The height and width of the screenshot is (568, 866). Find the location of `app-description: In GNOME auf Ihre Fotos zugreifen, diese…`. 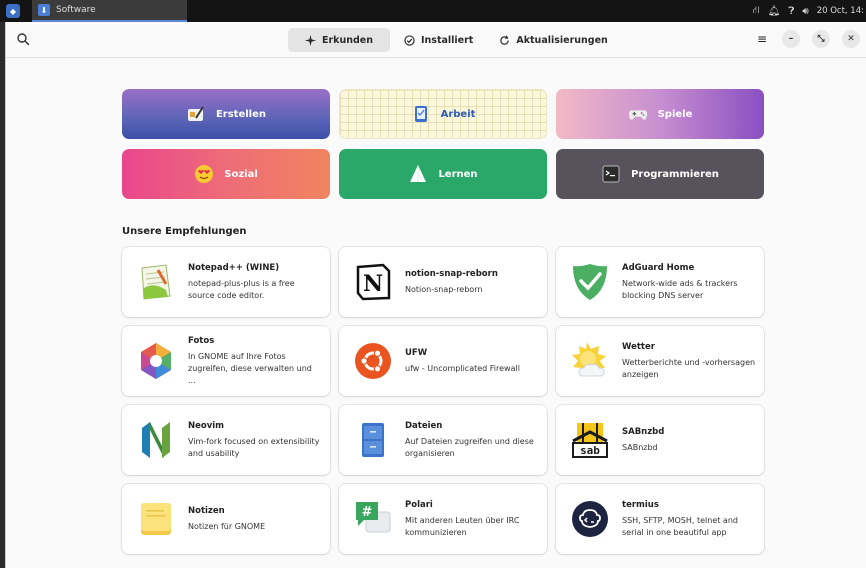

app-description: In GNOME auf Ihre Fotos zugreifen, diese… is located at coordinates (250, 368).